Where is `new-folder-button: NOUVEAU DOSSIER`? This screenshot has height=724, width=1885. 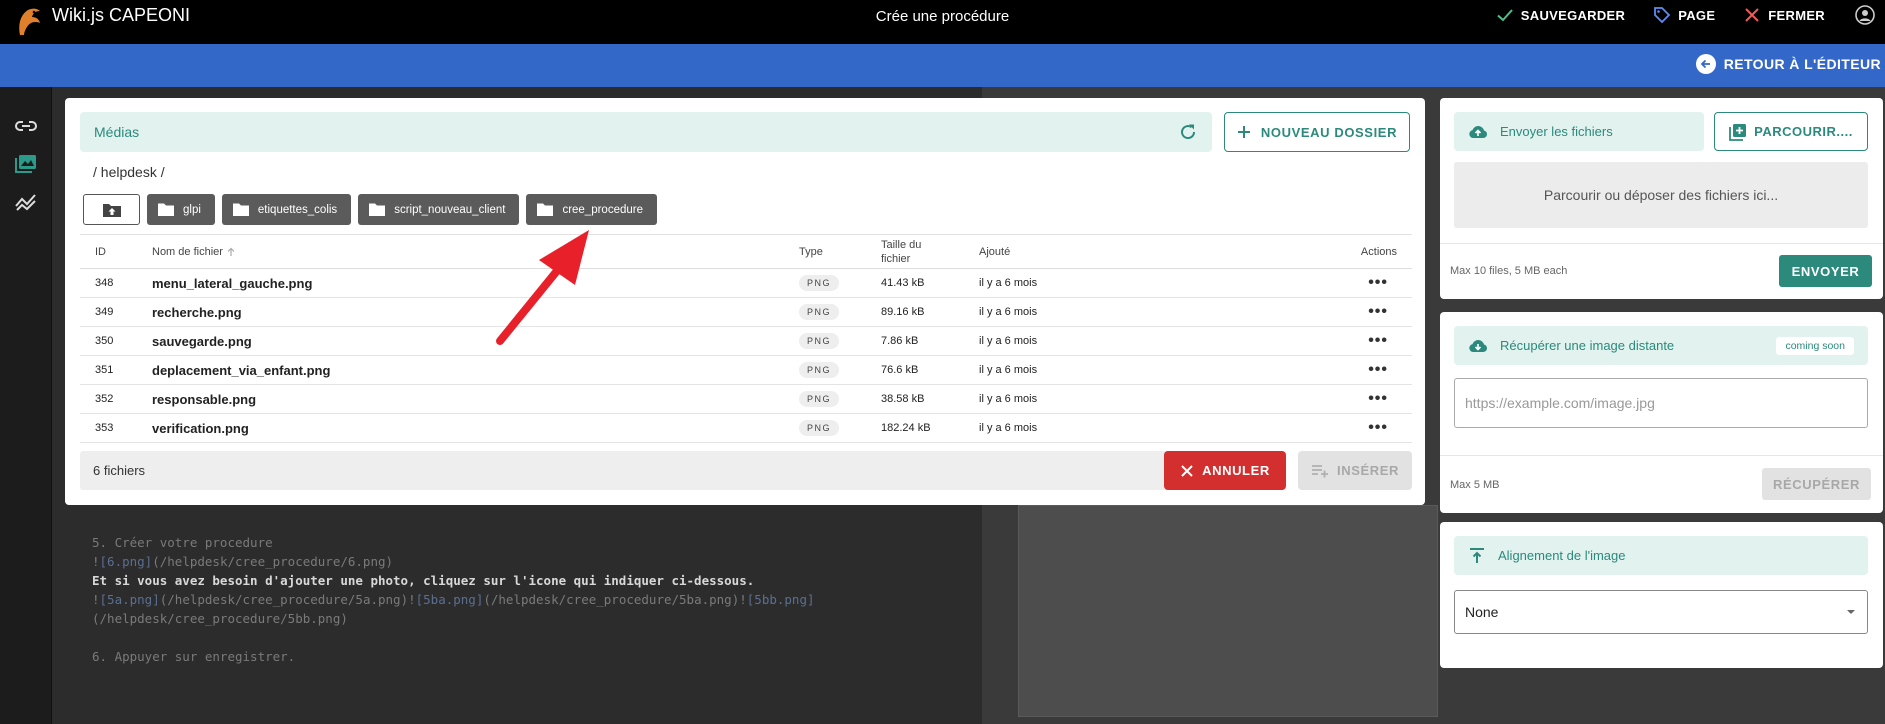 new-folder-button: NOUVEAU DOSSIER is located at coordinates (1317, 132).